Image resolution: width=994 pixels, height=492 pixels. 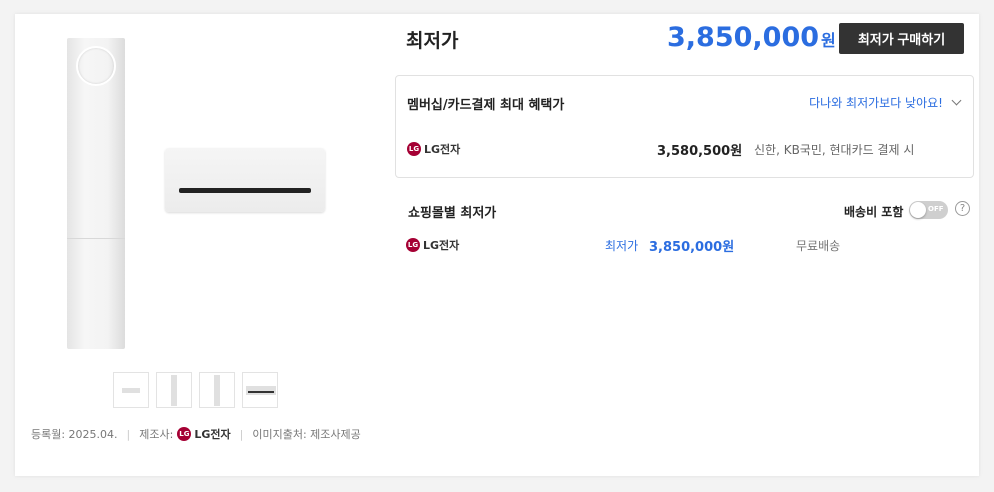 I want to click on registered-date: 등록월: 2025.04., so click(x=74, y=434).